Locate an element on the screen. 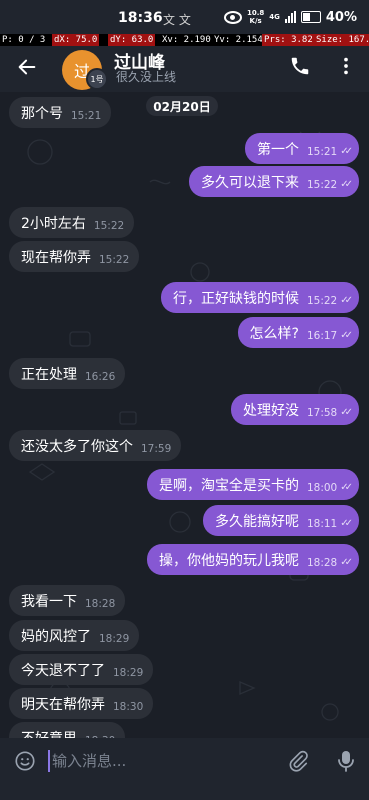 Image resolution: width=369 pixels, height=800 pixels. message-time: 18:30 is located at coordinates (128, 706).